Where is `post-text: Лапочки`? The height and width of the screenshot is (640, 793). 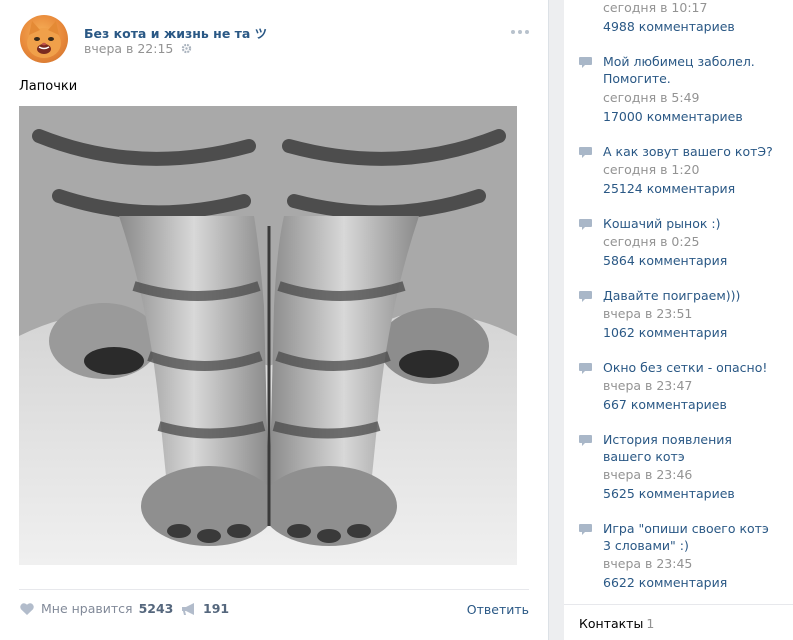
post-text: Лапочки is located at coordinates (48, 86).